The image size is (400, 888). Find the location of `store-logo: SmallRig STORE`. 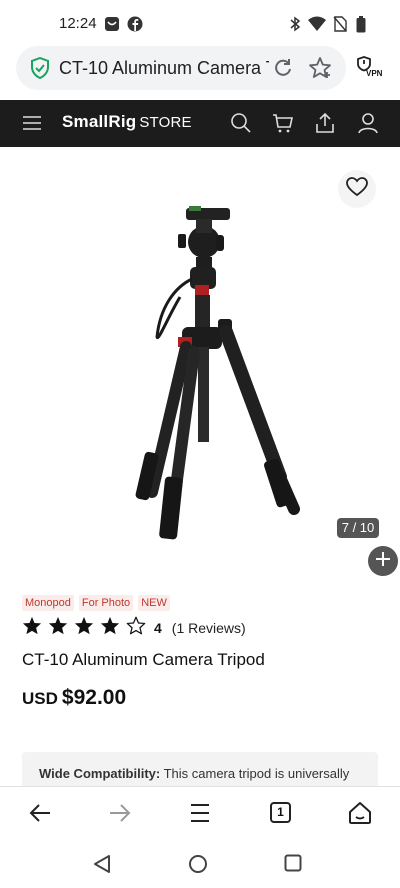

store-logo: SmallRig STORE is located at coordinates (127, 122).